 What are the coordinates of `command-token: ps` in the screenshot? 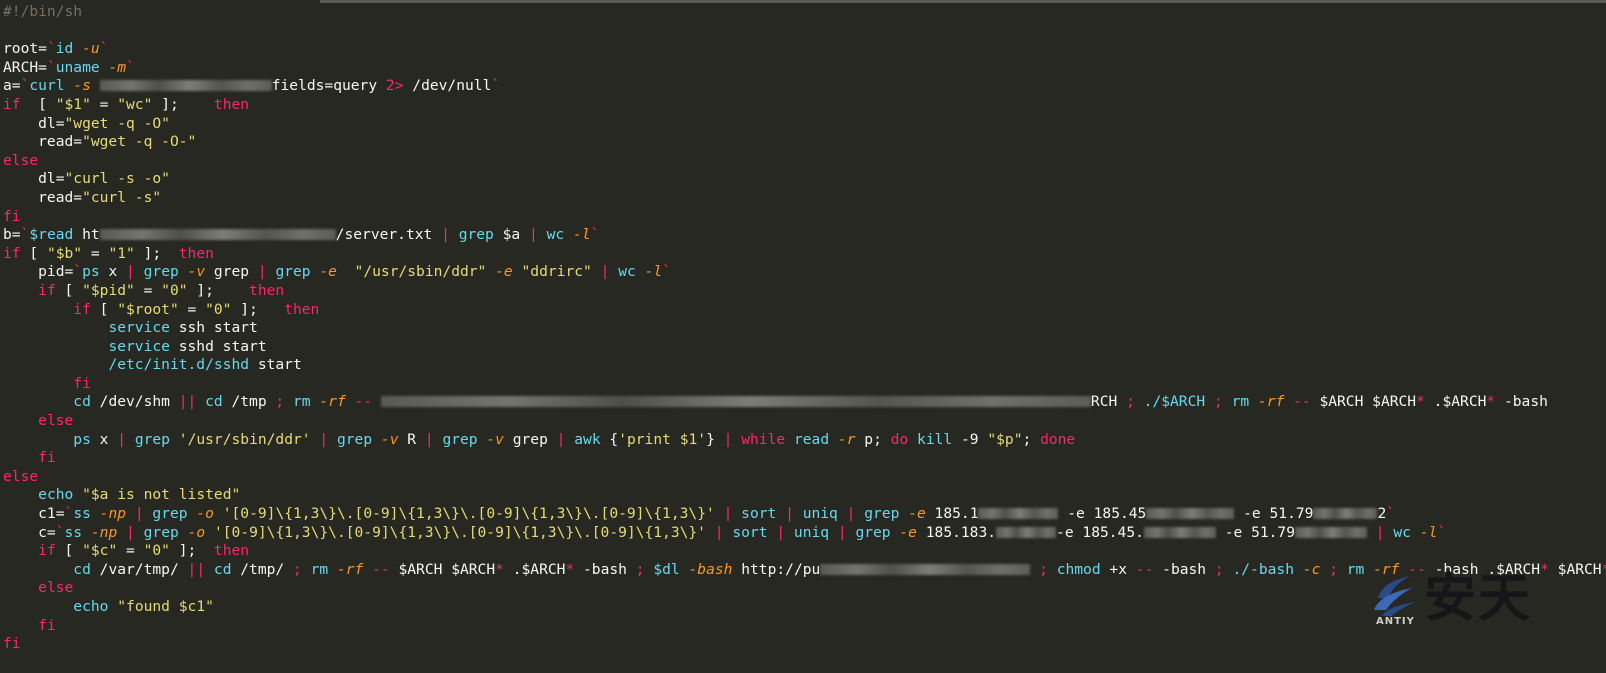 It's located at (82, 439).